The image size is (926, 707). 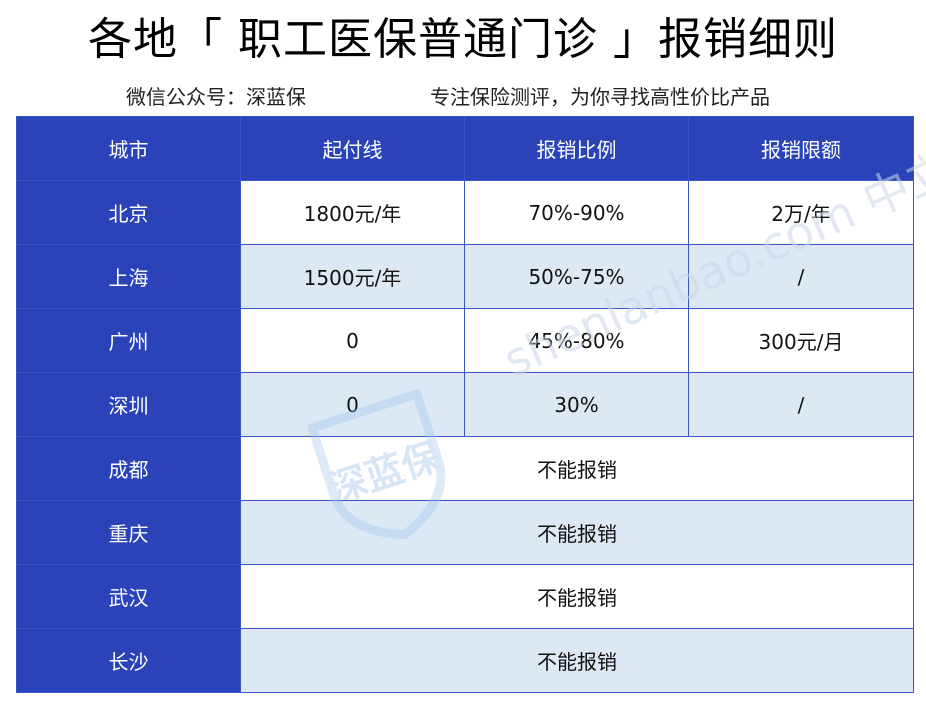 I want to click on row-city: 上海, so click(x=128, y=276).